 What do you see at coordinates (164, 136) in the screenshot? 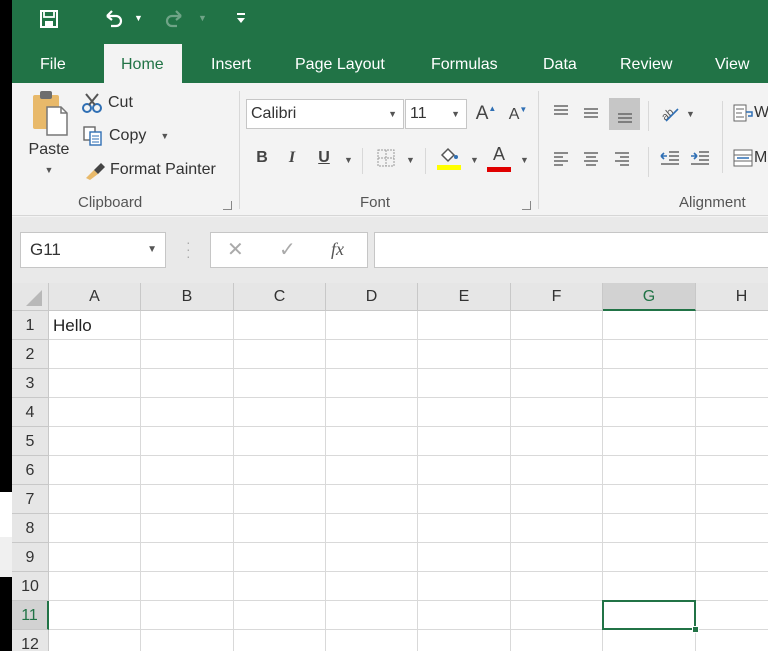
I see `copy-dropdown-icon: ▼` at bounding box center [164, 136].